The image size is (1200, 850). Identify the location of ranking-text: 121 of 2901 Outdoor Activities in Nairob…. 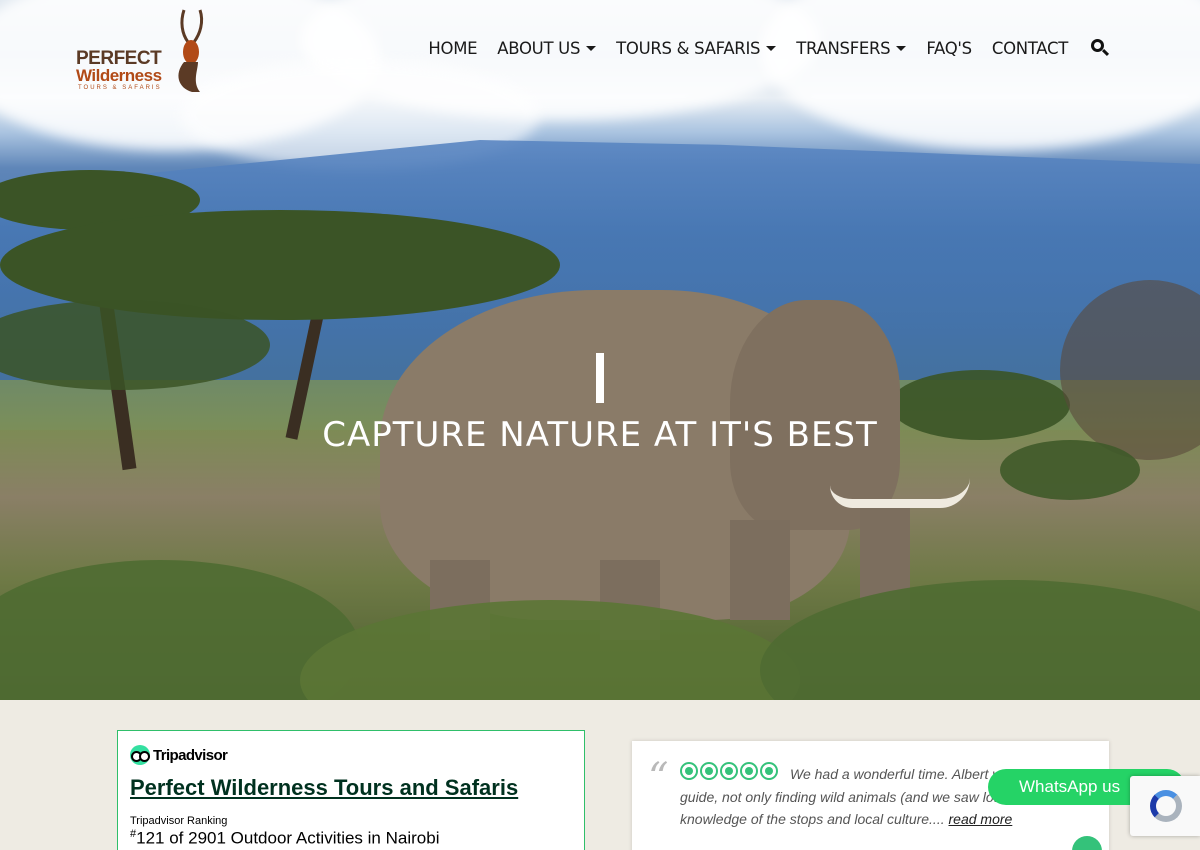
(288, 838).